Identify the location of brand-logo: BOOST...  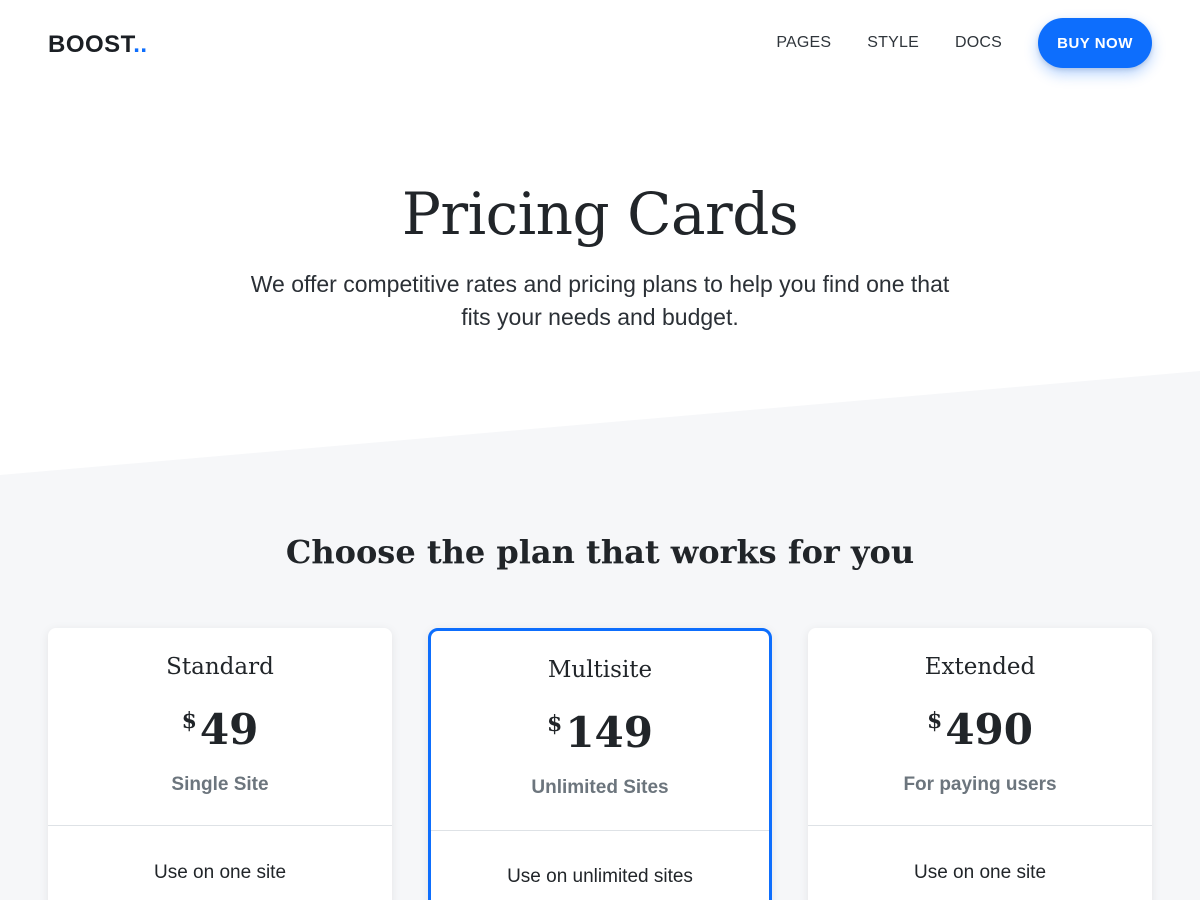
(98, 45).